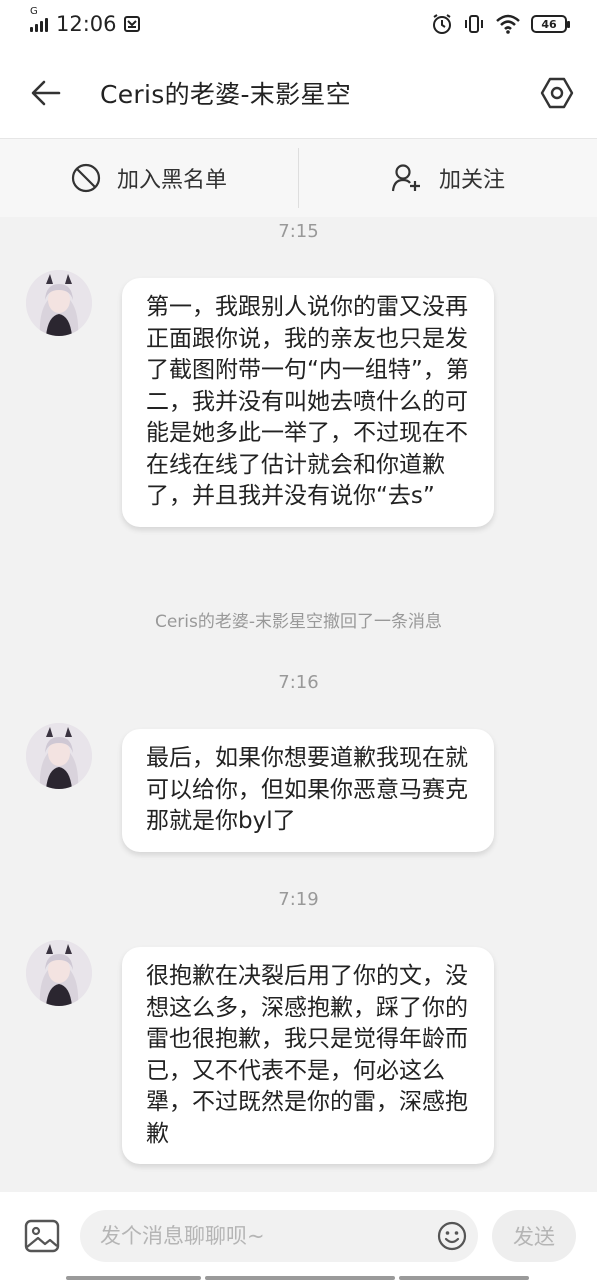 The height and width of the screenshot is (1280, 597). I want to click on image-button, so click(42, 1236).